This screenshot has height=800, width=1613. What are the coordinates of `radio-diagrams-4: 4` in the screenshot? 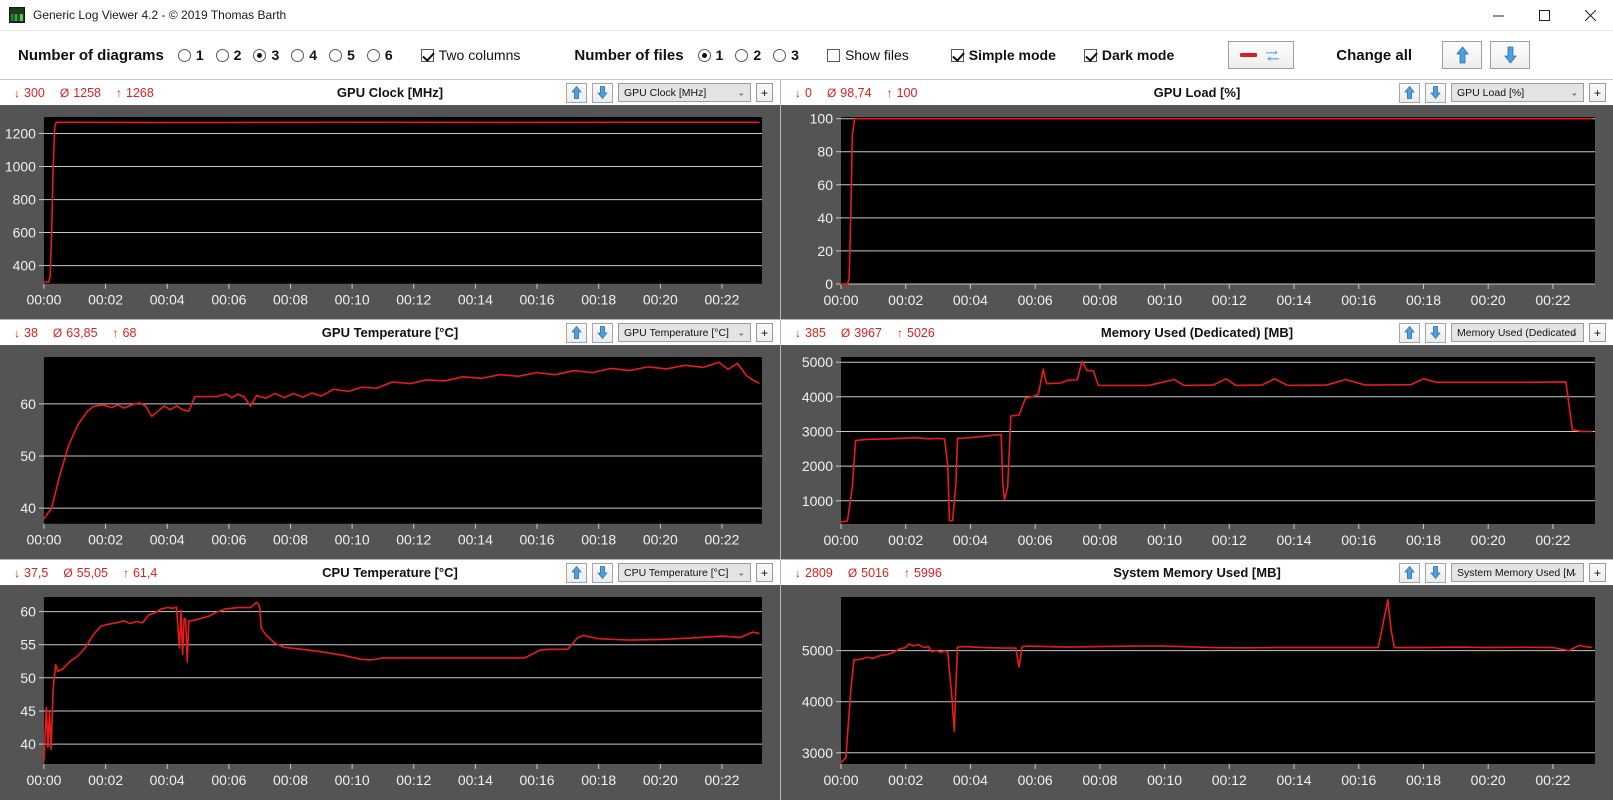 It's located at (304, 55).